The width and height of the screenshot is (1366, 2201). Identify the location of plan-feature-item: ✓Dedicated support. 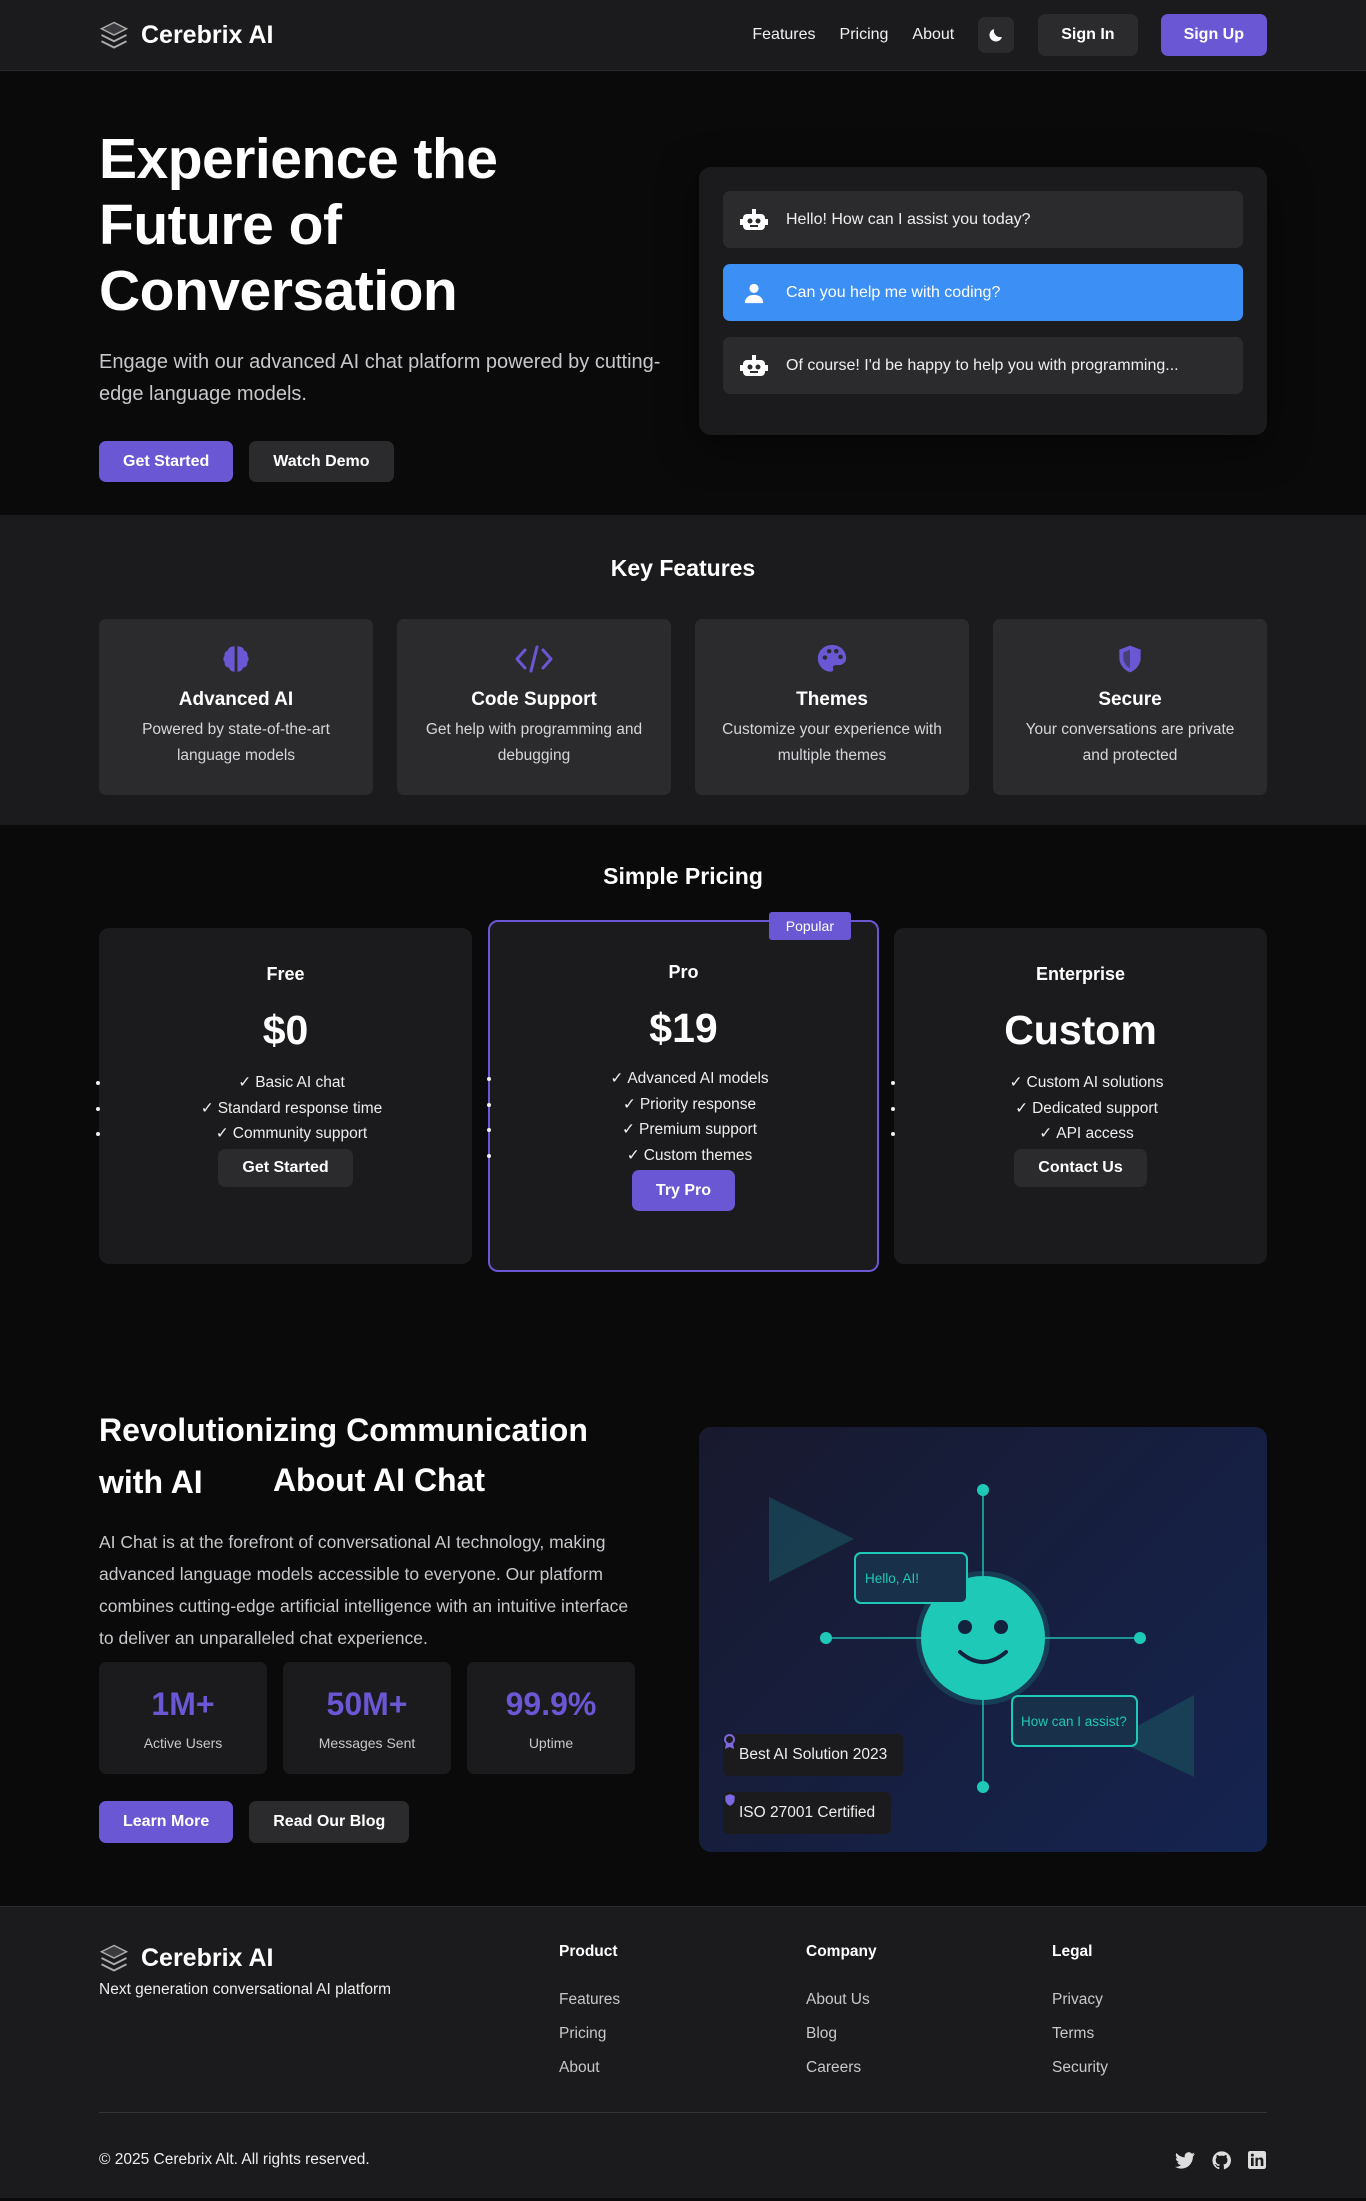
(1086, 1109).